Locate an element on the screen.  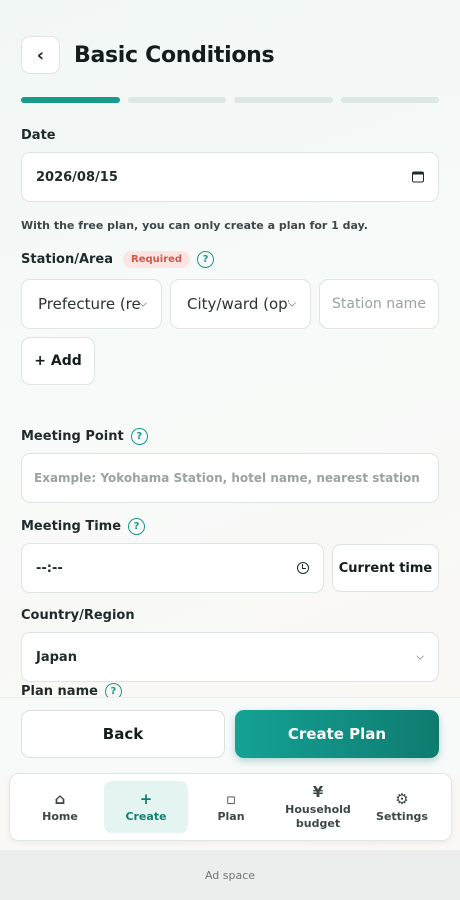
back-chevron-button: ‹ is located at coordinates (40, 55).